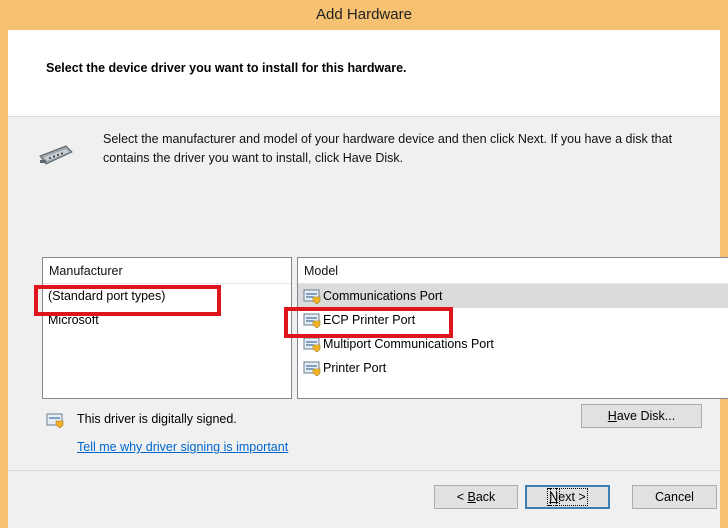 The image size is (728, 528). I want to click on driver-signing-link: Tell me why driver signing is important, so click(182, 447).